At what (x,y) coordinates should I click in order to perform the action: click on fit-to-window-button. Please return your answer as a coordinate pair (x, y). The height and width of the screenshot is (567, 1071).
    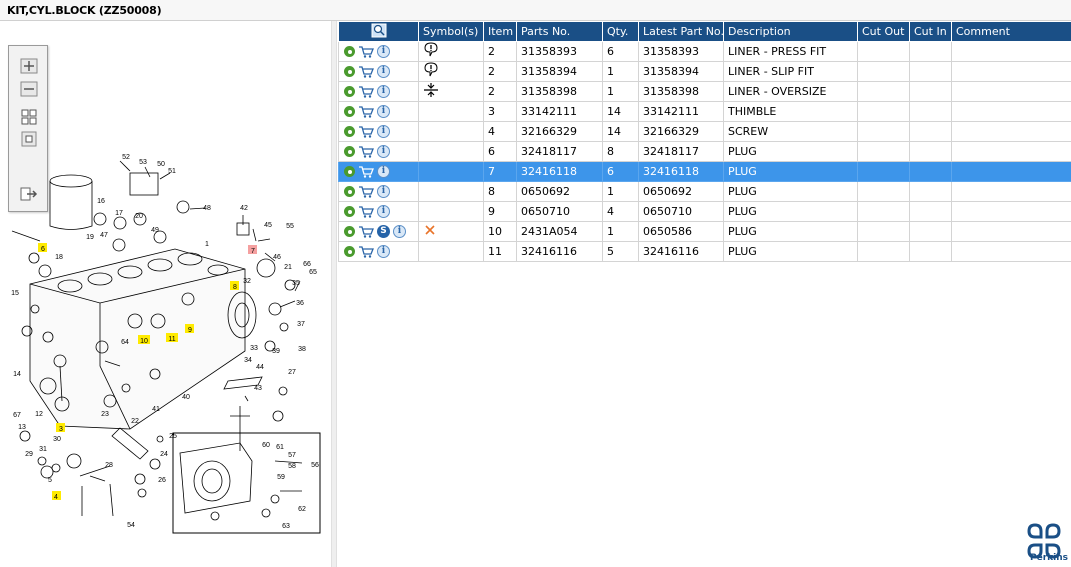
    Looking at the image, I should click on (28, 116).